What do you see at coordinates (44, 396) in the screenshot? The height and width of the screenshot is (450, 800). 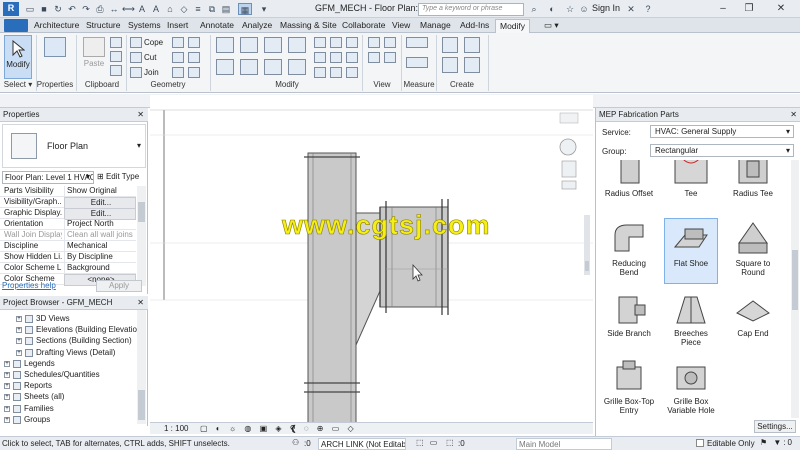 I see `tree-item: Sheets (all)` at bounding box center [44, 396].